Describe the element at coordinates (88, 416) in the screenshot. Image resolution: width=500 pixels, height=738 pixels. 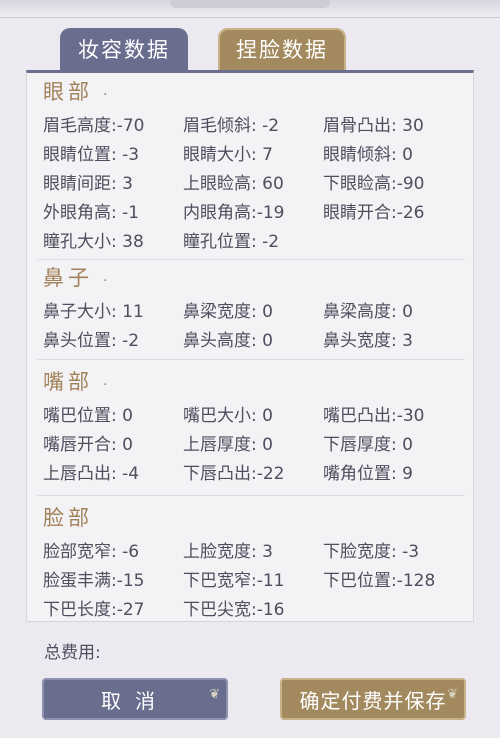
I see `value-item: 嘴巴位置: 0` at that location.